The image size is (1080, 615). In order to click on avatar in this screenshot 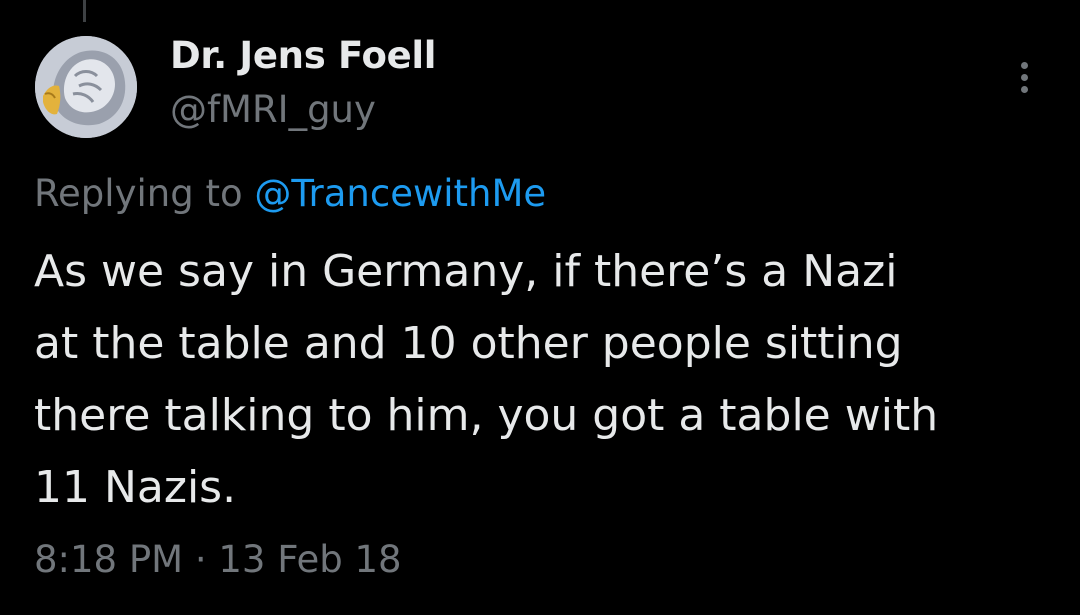, I will do `click(86, 87)`.